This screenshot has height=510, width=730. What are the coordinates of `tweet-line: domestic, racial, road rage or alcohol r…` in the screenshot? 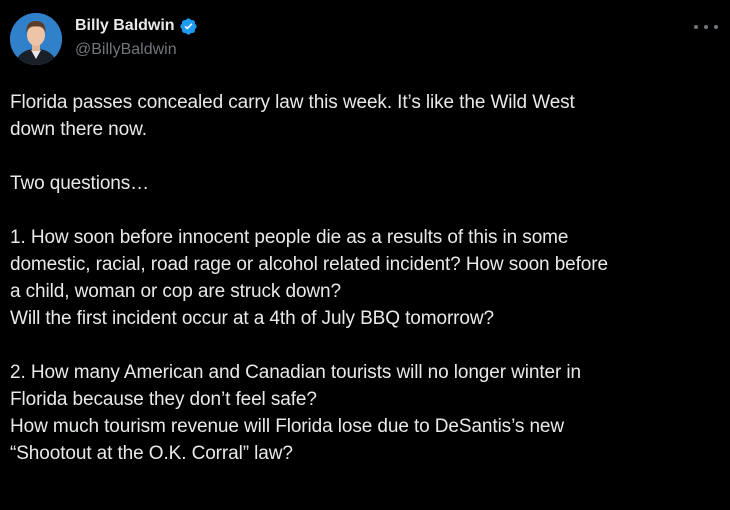 It's located at (309, 264).